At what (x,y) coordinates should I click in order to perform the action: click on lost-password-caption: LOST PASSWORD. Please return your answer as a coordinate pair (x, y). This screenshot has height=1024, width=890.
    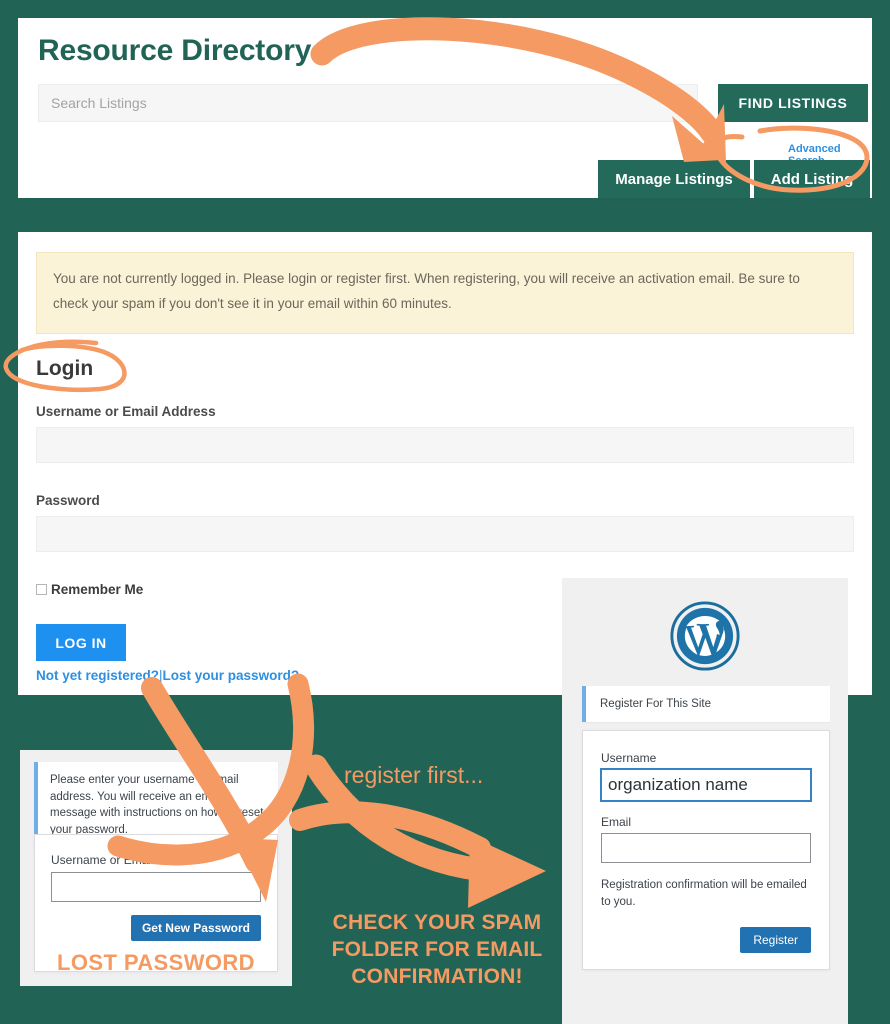
    Looking at the image, I should click on (156, 962).